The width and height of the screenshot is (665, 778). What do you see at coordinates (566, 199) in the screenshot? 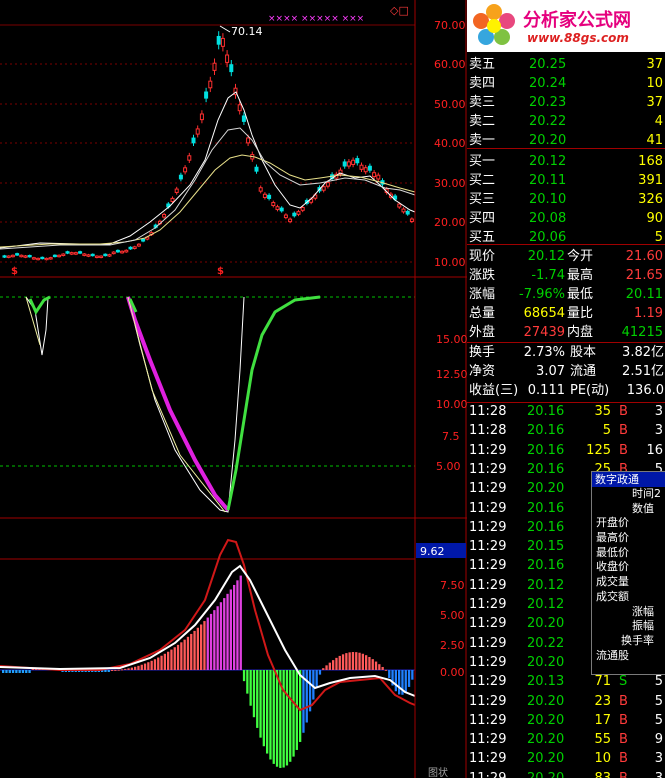
I see `order-book-row: 买三 20.10 326` at bounding box center [566, 199].